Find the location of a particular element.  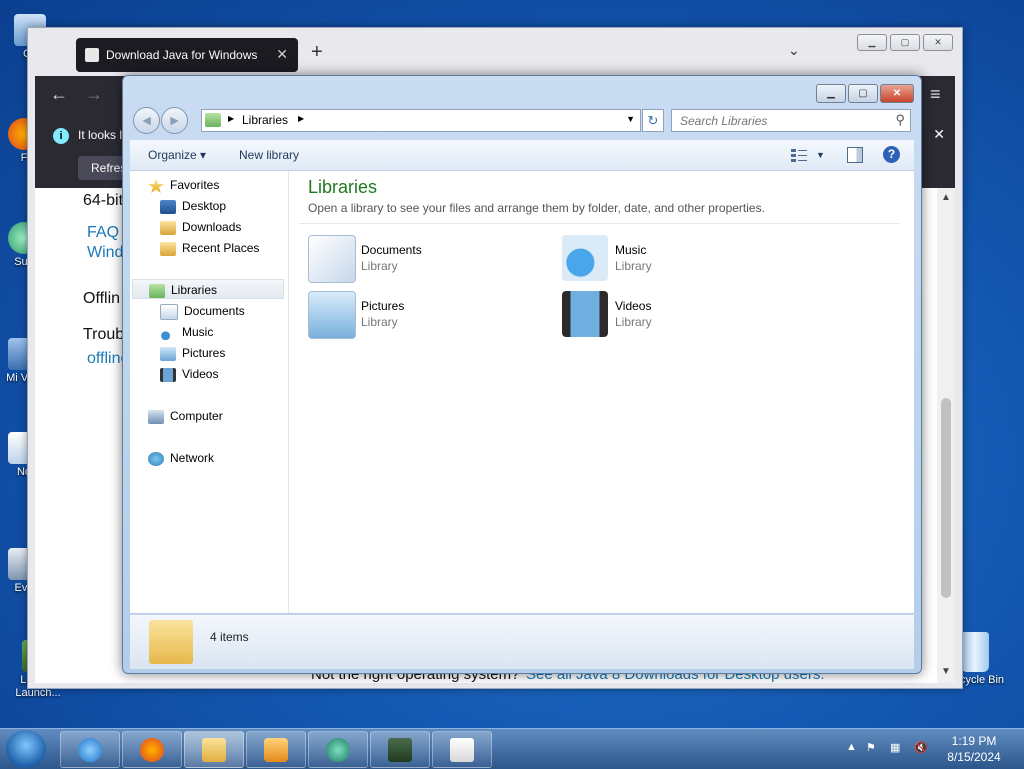

desktop-icon is located at coordinates (168, 206).